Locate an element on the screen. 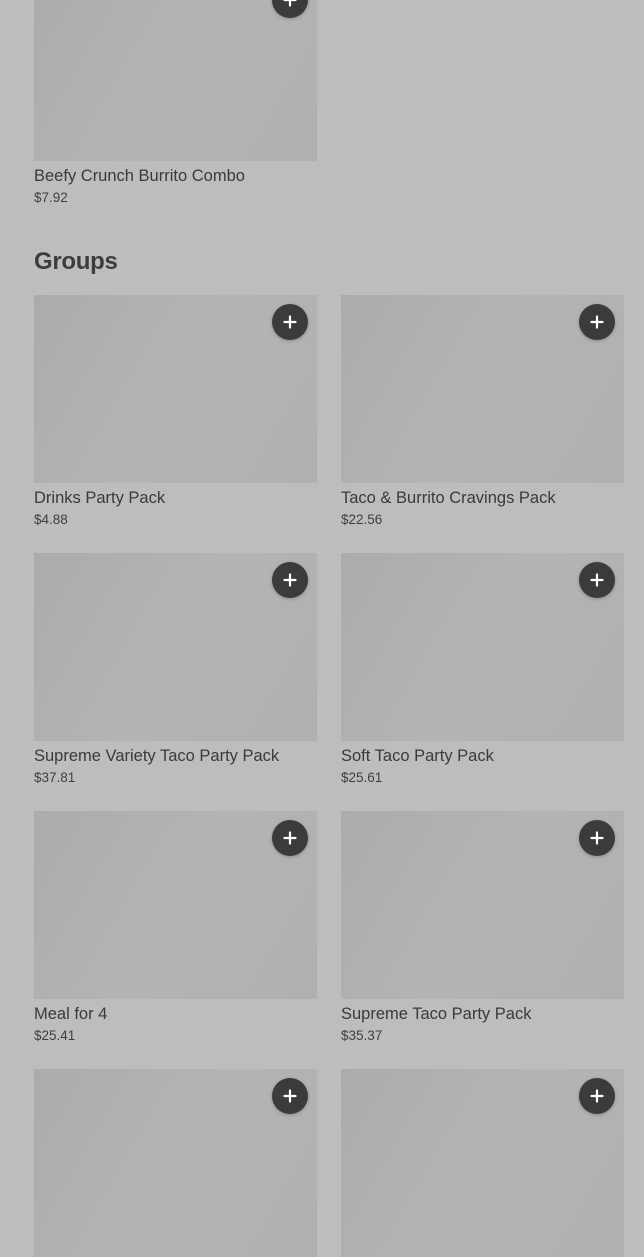  menu-item-card: Beefy Crunch Burrito Combo $7.92 is located at coordinates (175, 104).